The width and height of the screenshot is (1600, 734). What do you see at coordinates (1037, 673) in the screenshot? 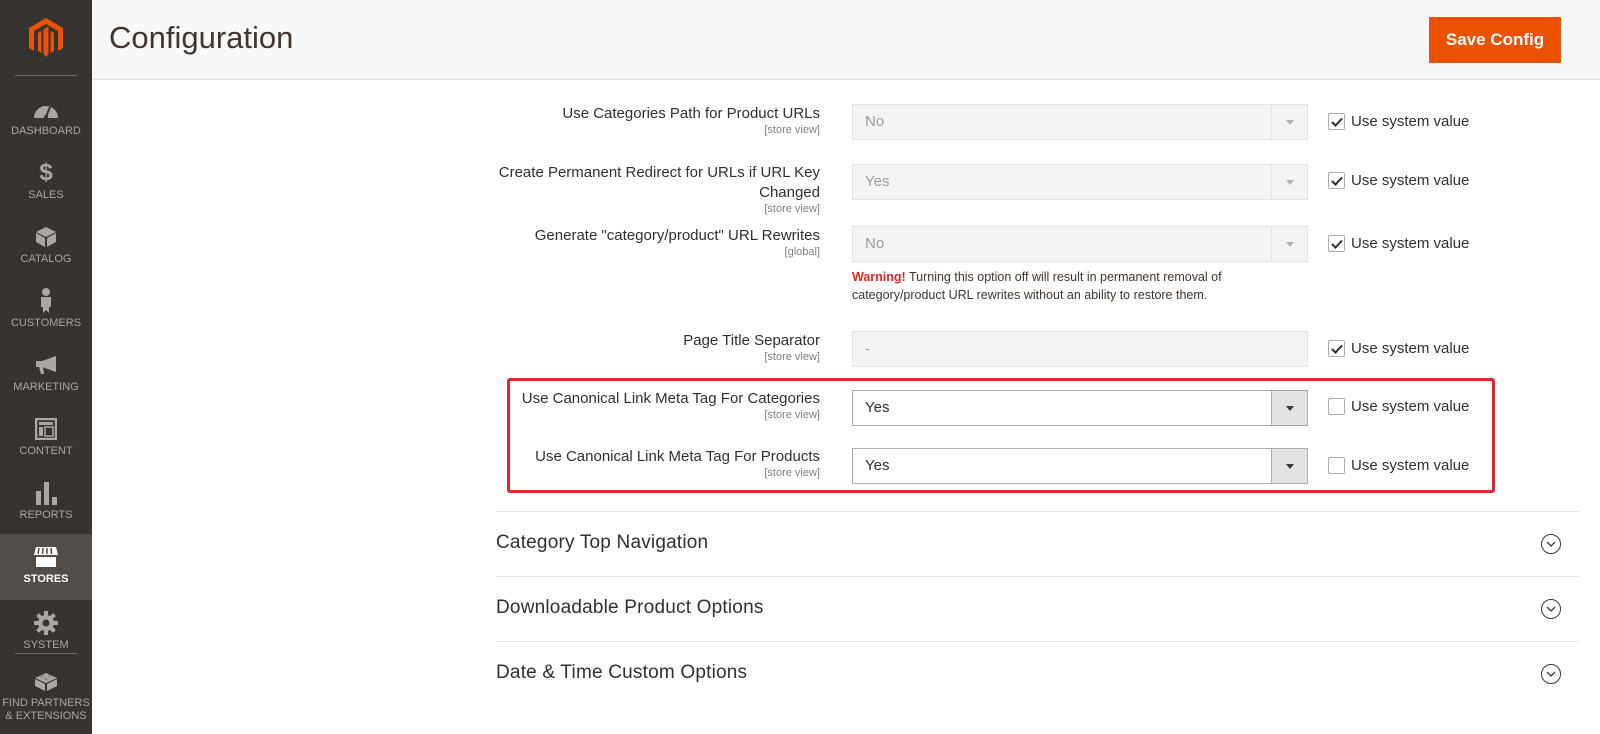
I see `section-date-time-custom-options: Date & Time Custom Options` at bounding box center [1037, 673].